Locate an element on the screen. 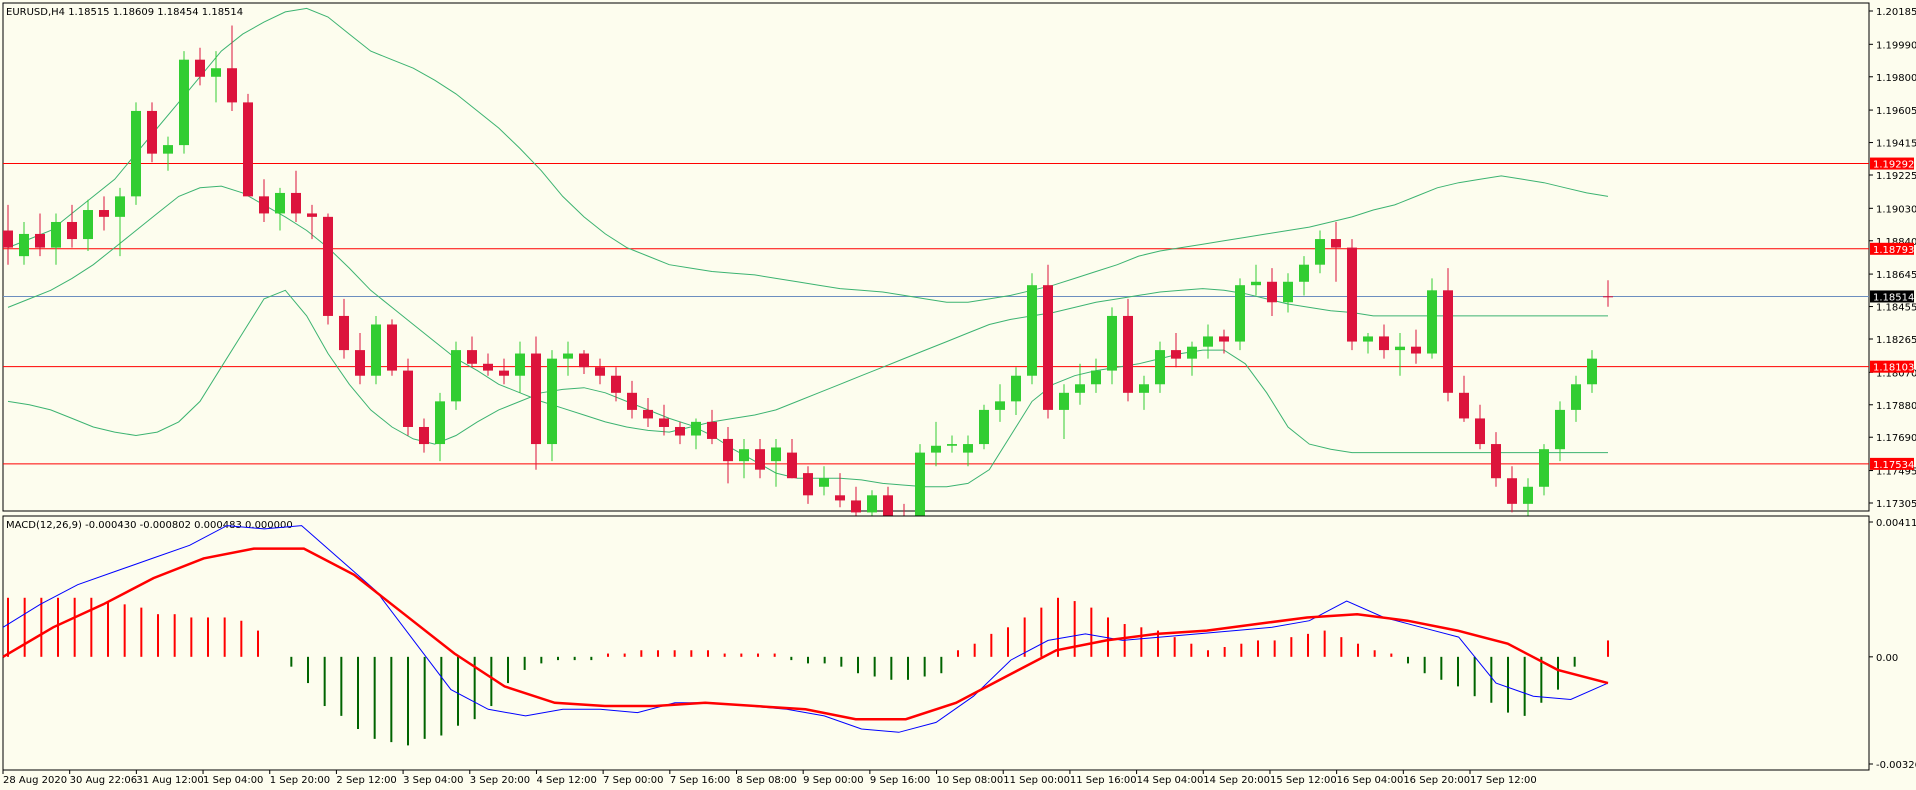 This screenshot has height=790, width=1916. time-tick-label: 7 Sep 16:00 is located at coordinates (700, 780).